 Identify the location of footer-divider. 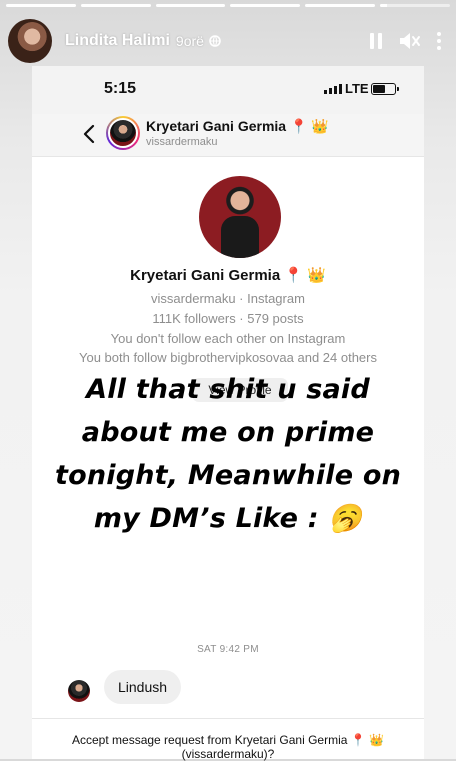
(228, 718).